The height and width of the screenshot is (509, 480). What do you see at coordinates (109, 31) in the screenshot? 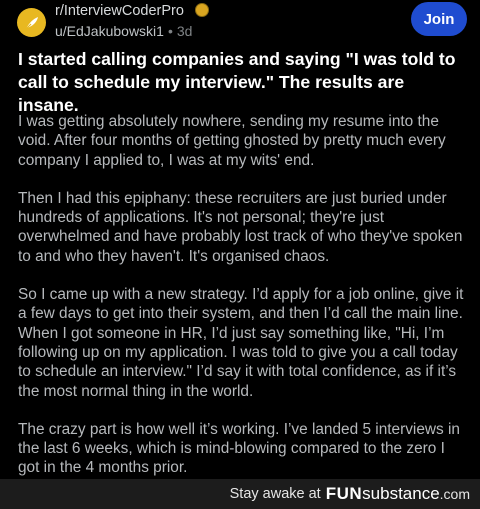
I see `author-username: u/EdJakubowski1` at bounding box center [109, 31].